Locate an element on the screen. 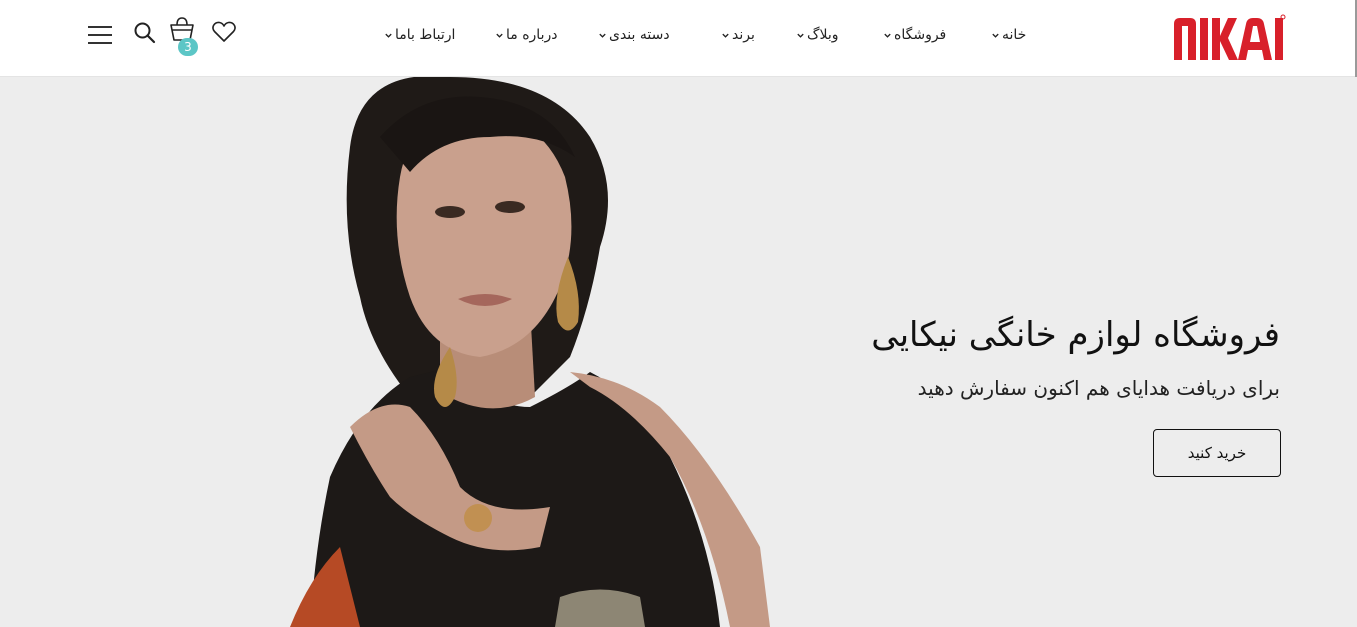 The height and width of the screenshot is (627, 1357). nav-item-brand: برند is located at coordinates (738, 35).